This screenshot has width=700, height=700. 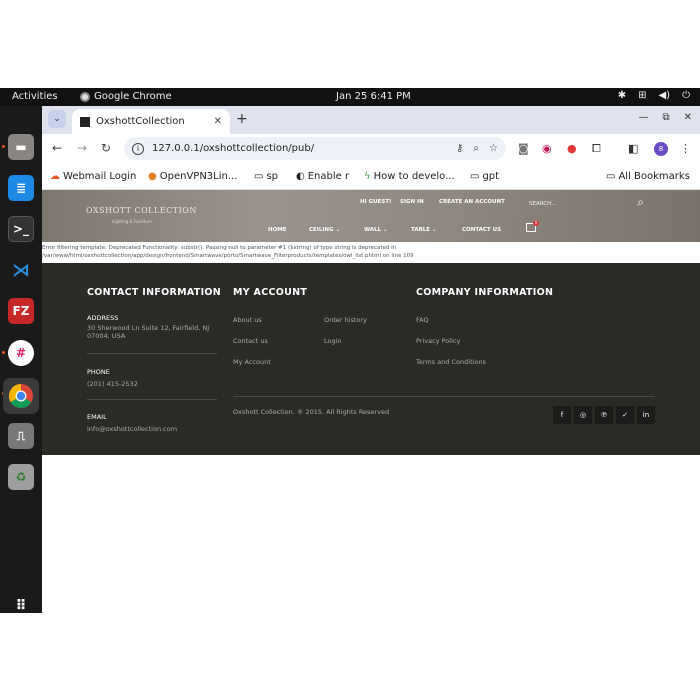 I want to click on bolt-icon: ϟ, so click(x=367, y=176).